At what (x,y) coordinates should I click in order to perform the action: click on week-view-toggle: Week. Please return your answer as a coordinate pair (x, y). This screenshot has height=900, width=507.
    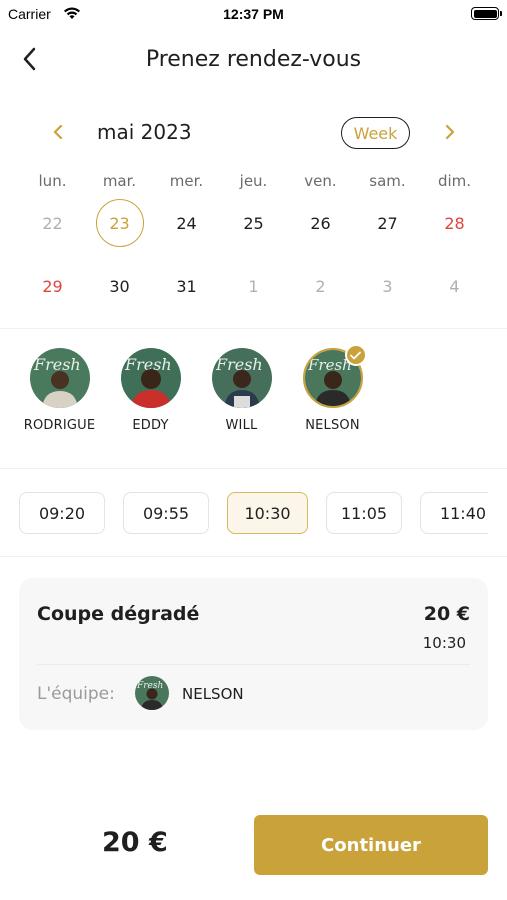
    Looking at the image, I should click on (375, 133).